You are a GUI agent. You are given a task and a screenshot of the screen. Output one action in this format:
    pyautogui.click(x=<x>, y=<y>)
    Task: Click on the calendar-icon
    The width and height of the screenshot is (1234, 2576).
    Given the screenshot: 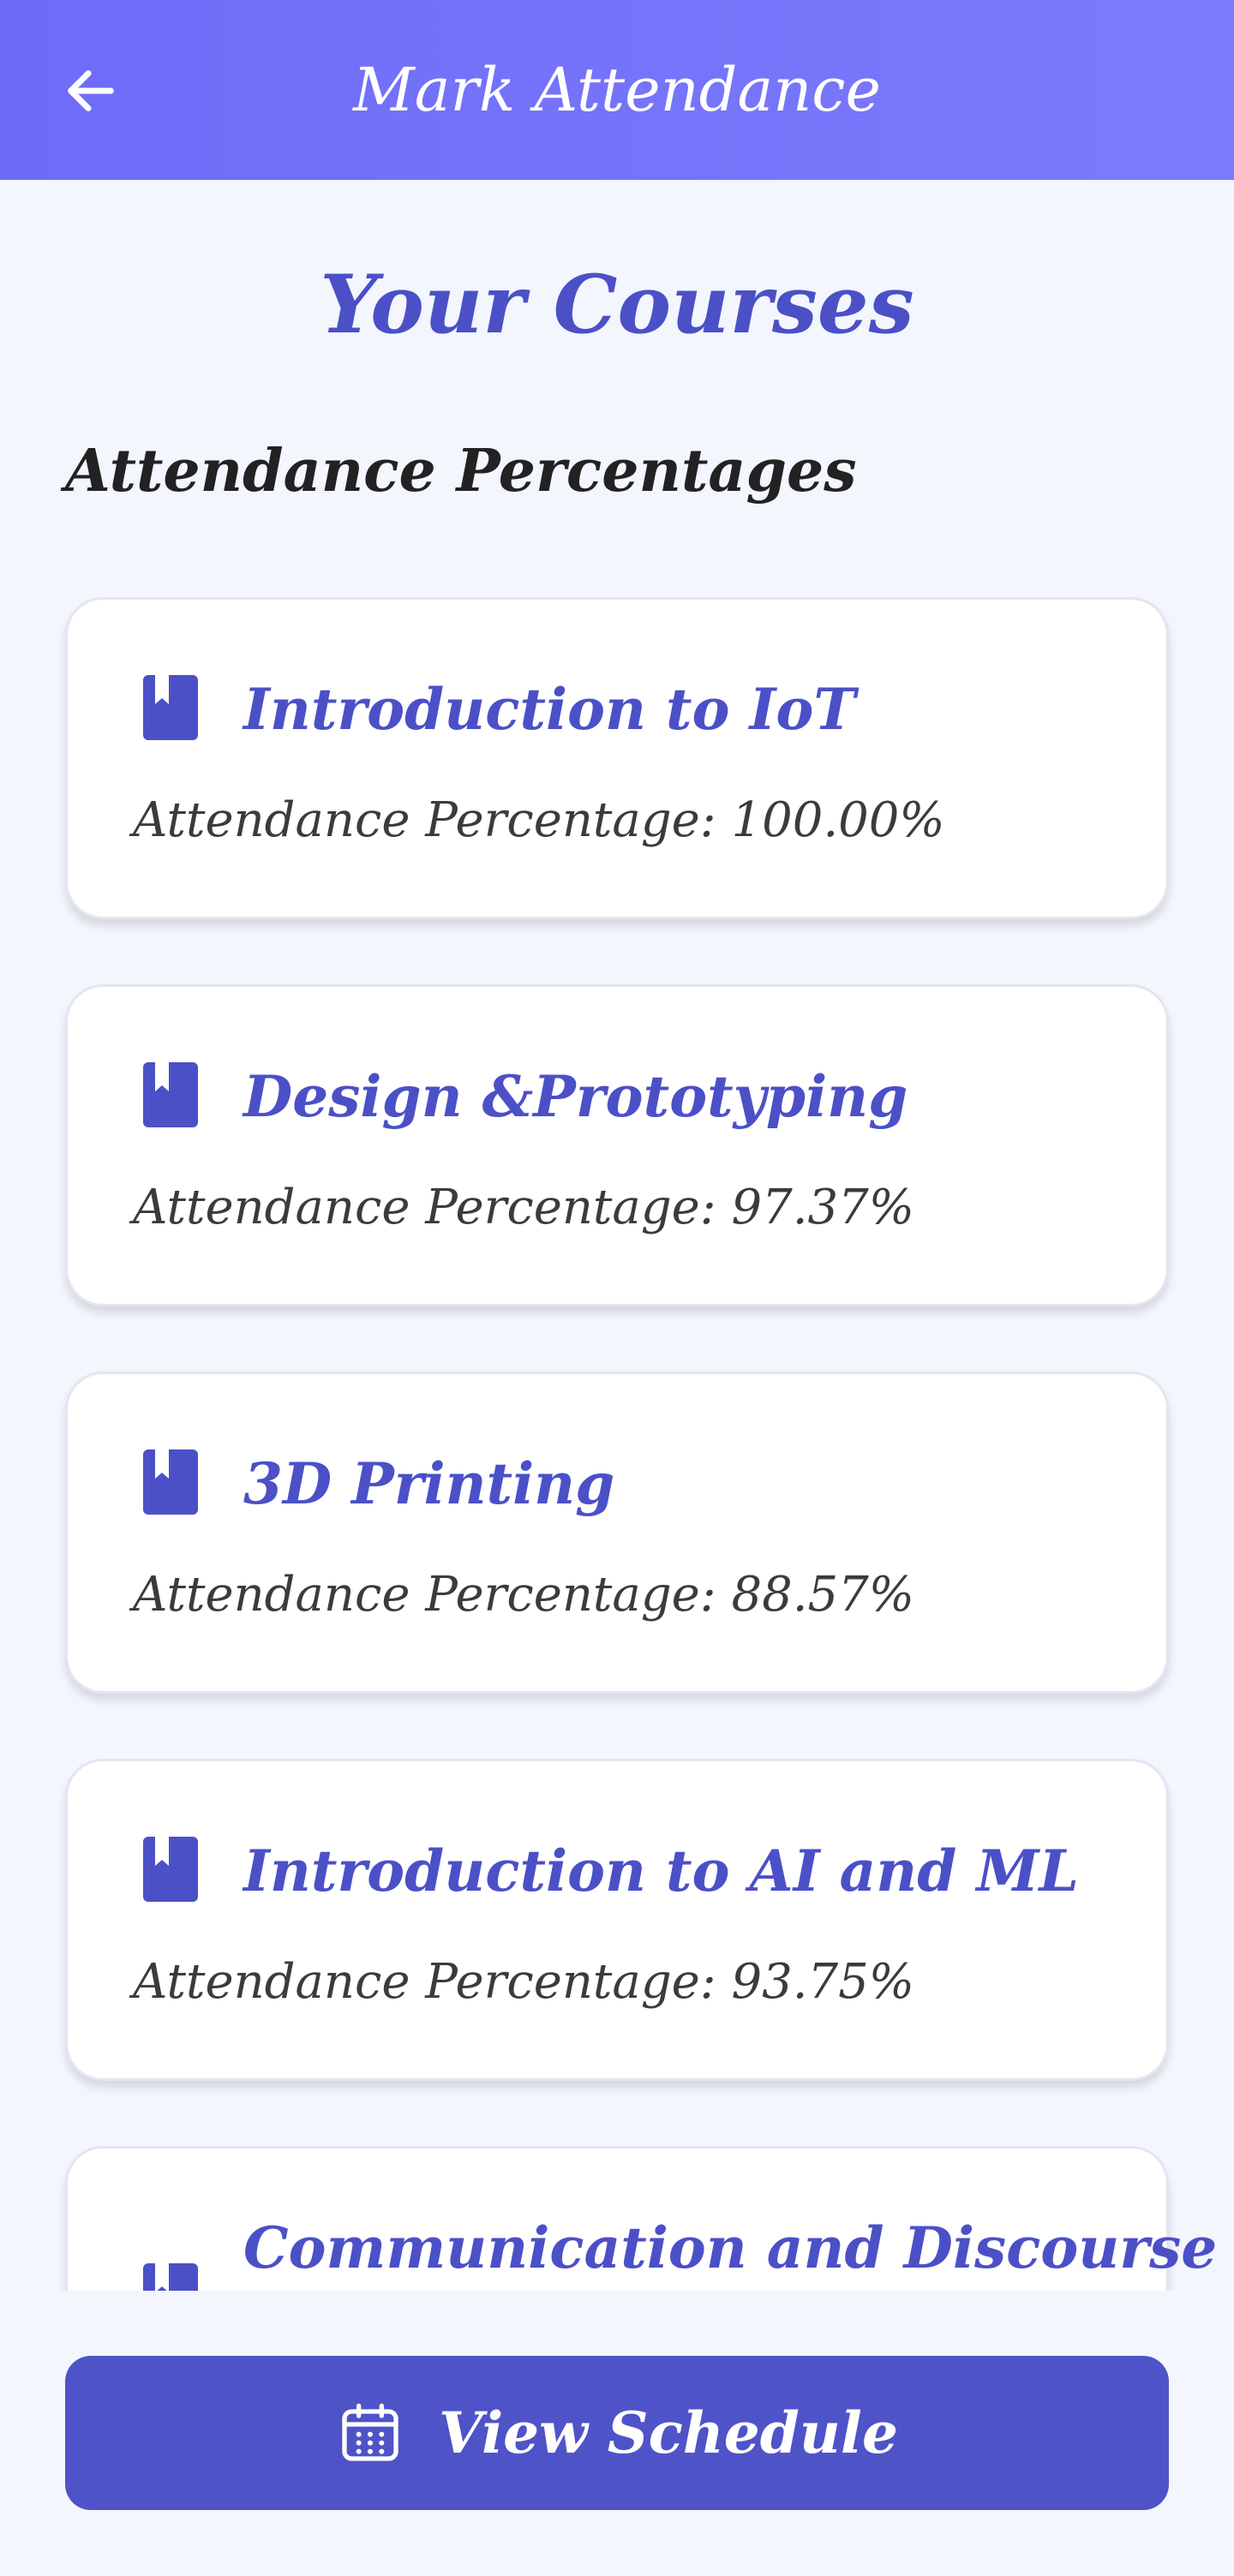 What is the action you would take?
    pyautogui.click(x=370, y=2432)
    